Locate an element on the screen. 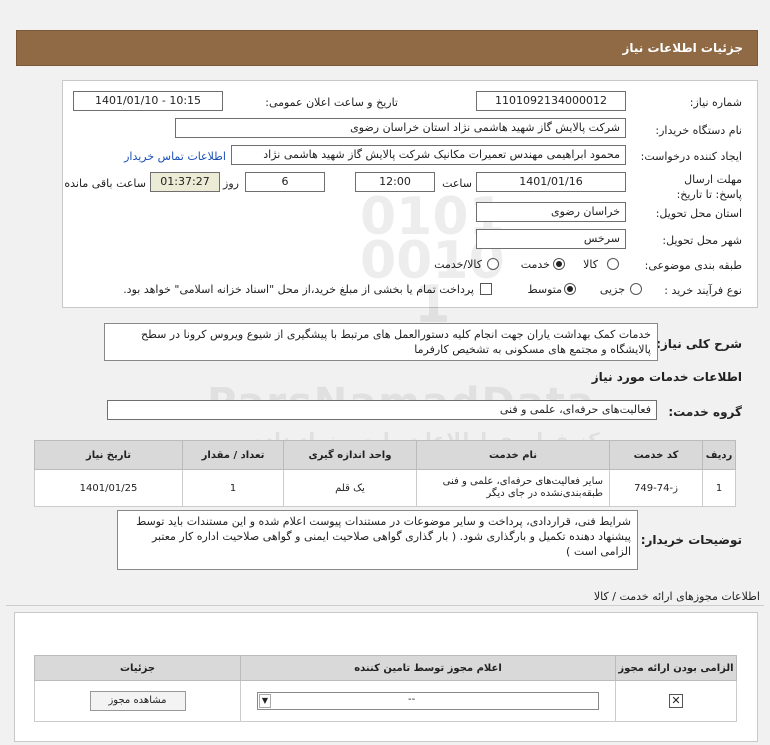  cell-permit-declare: -- ▼ is located at coordinates (428, 701).